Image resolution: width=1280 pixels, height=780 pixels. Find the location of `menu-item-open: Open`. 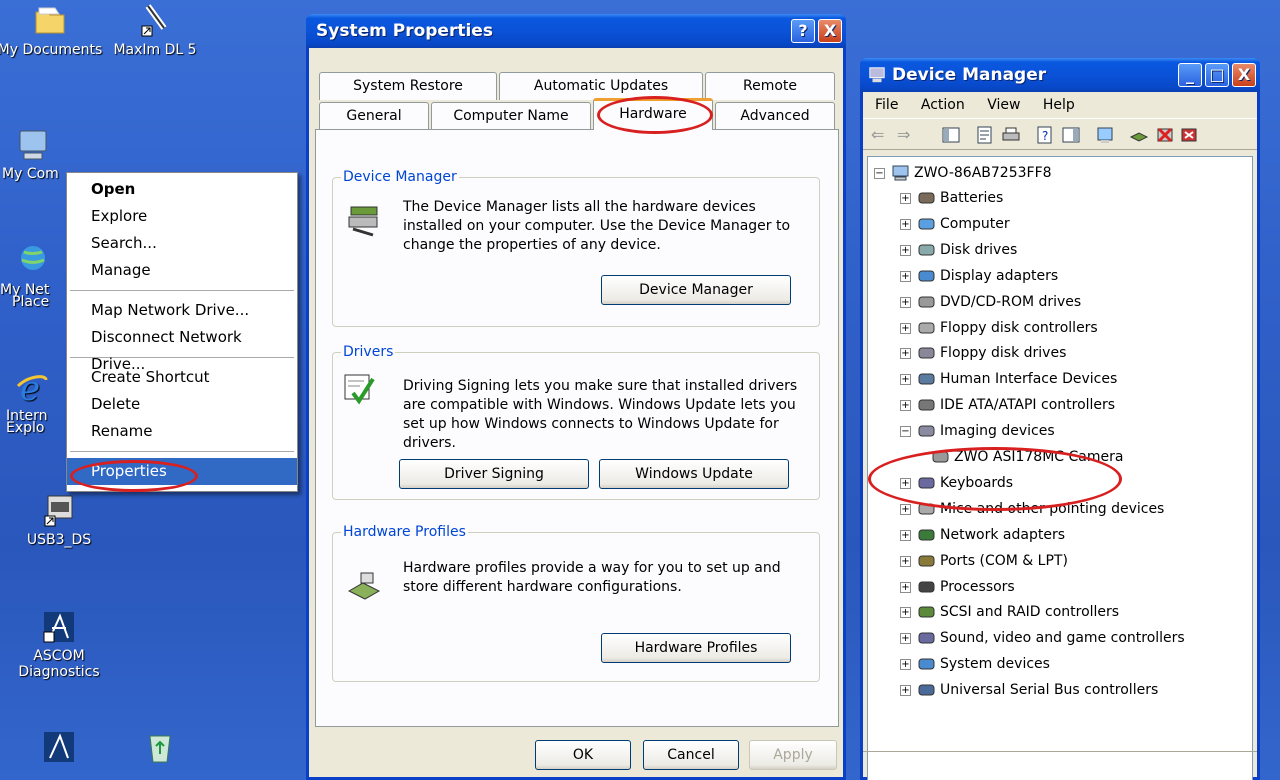

menu-item-open: Open is located at coordinates (182, 189).